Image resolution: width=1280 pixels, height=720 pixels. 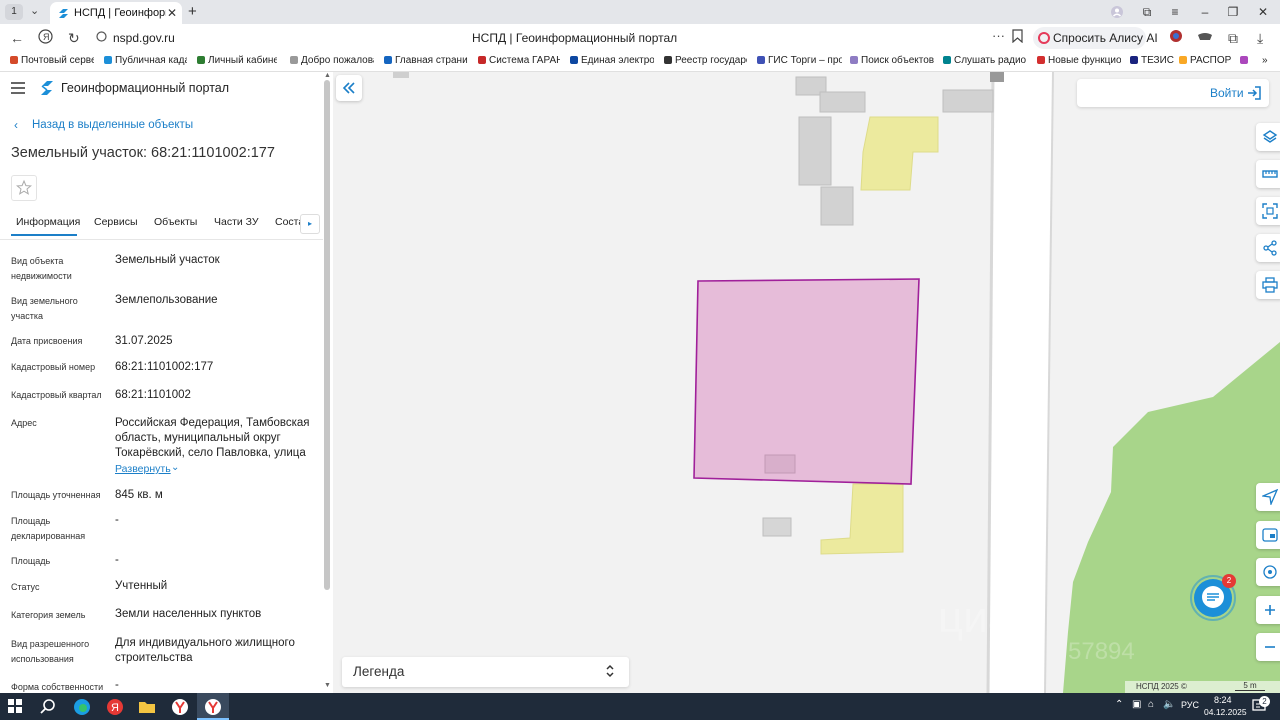 I want to click on restore-icon: ❐, so click(x=1233, y=12).